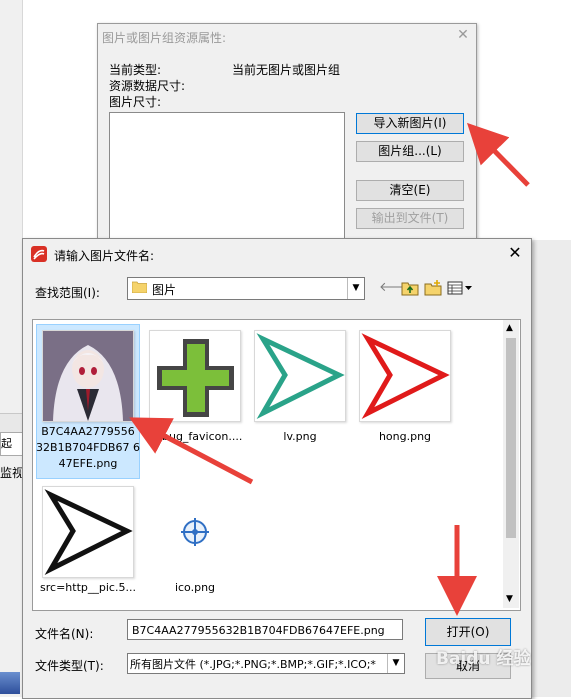 The width and height of the screenshot is (571, 699). Describe the element at coordinates (498, 154) in the screenshot. I see `arrow-to-import-button` at that location.